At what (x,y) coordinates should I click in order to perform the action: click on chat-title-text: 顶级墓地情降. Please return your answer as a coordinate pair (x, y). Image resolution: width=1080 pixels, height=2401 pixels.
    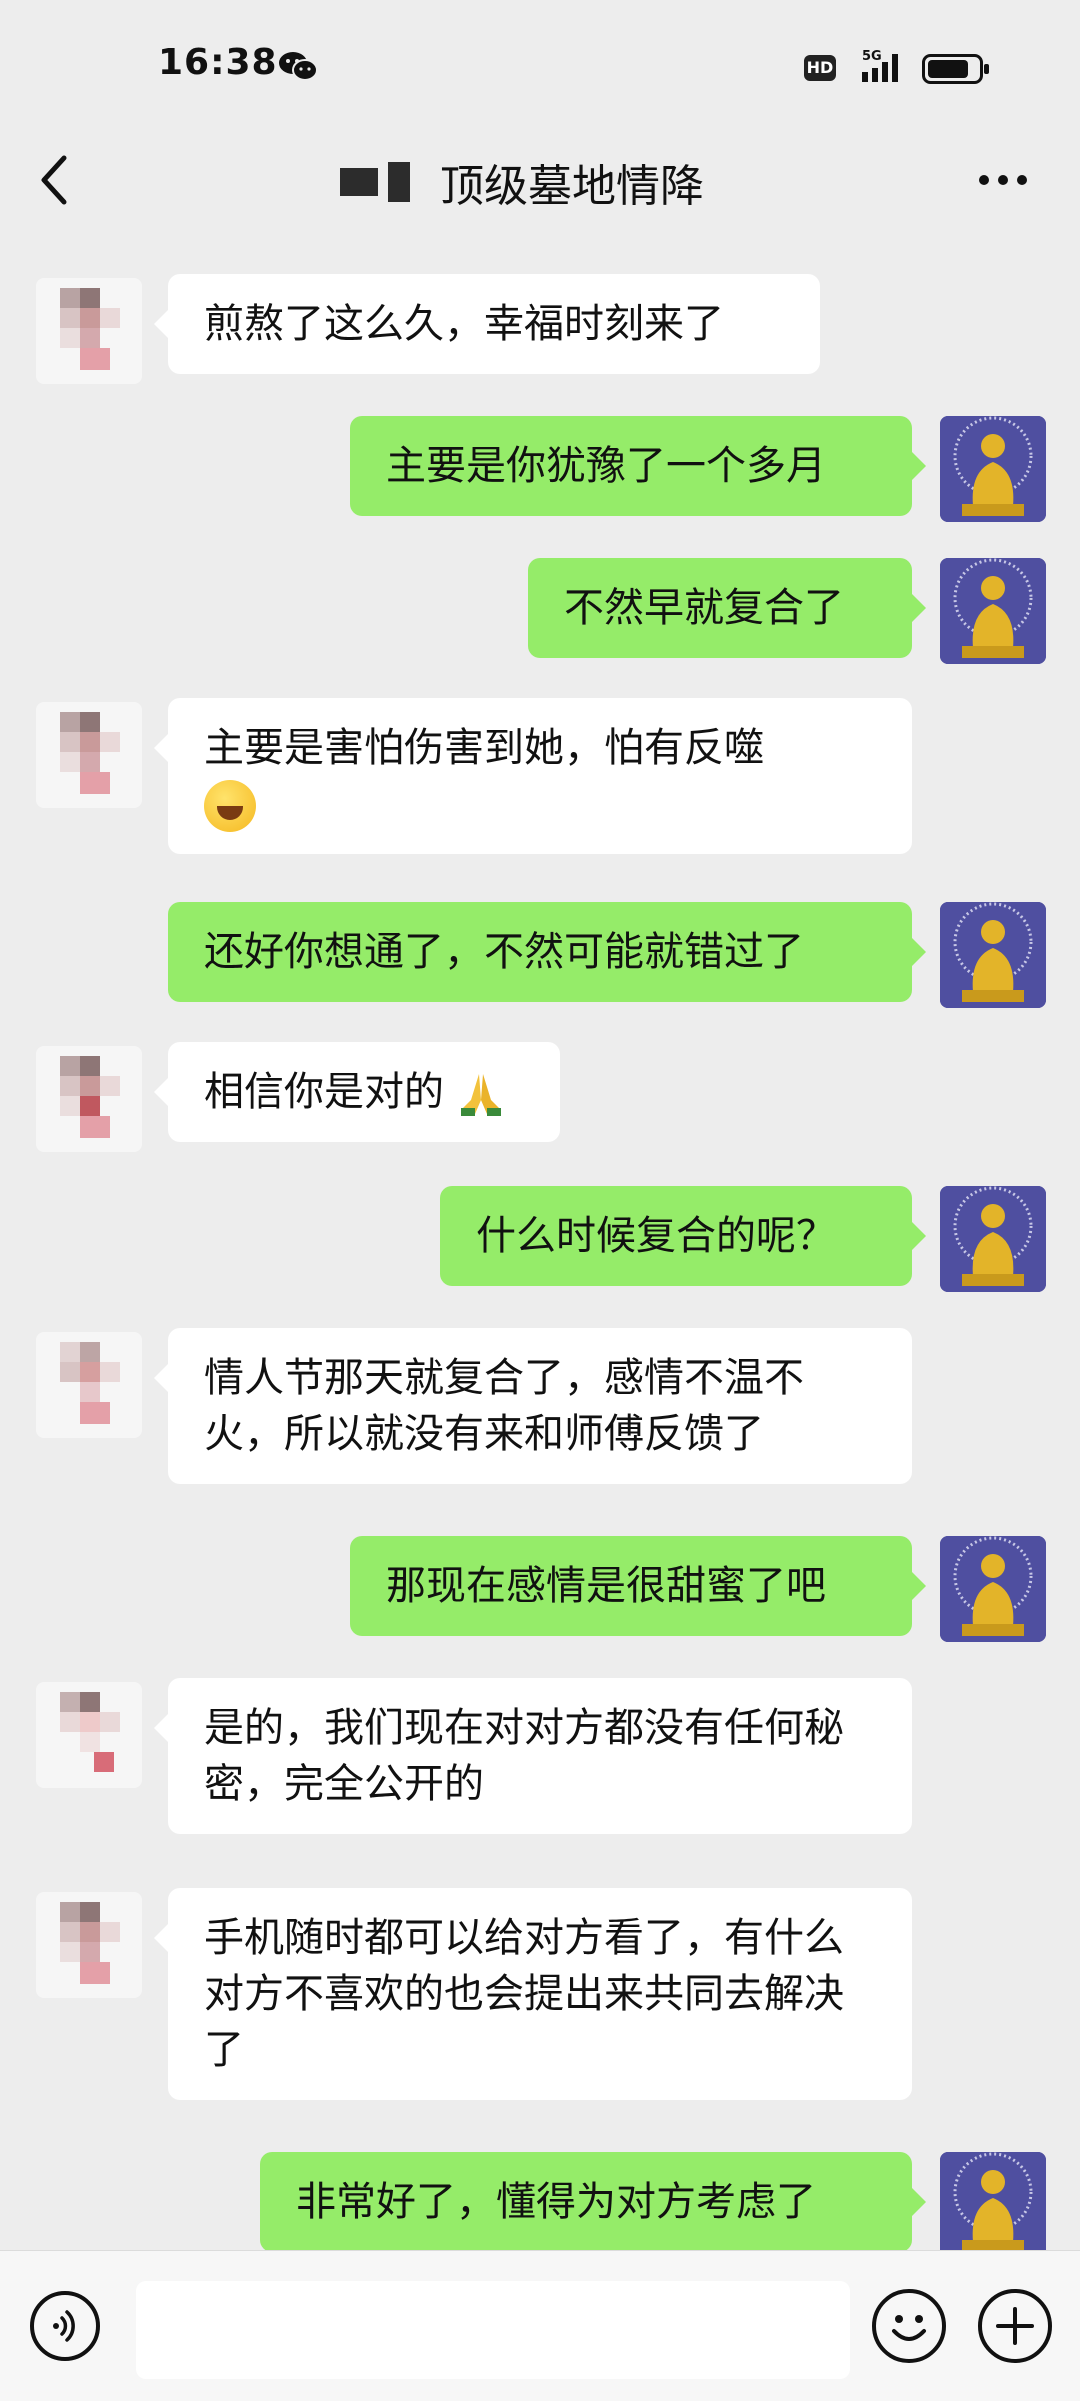
    Looking at the image, I should click on (572, 186).